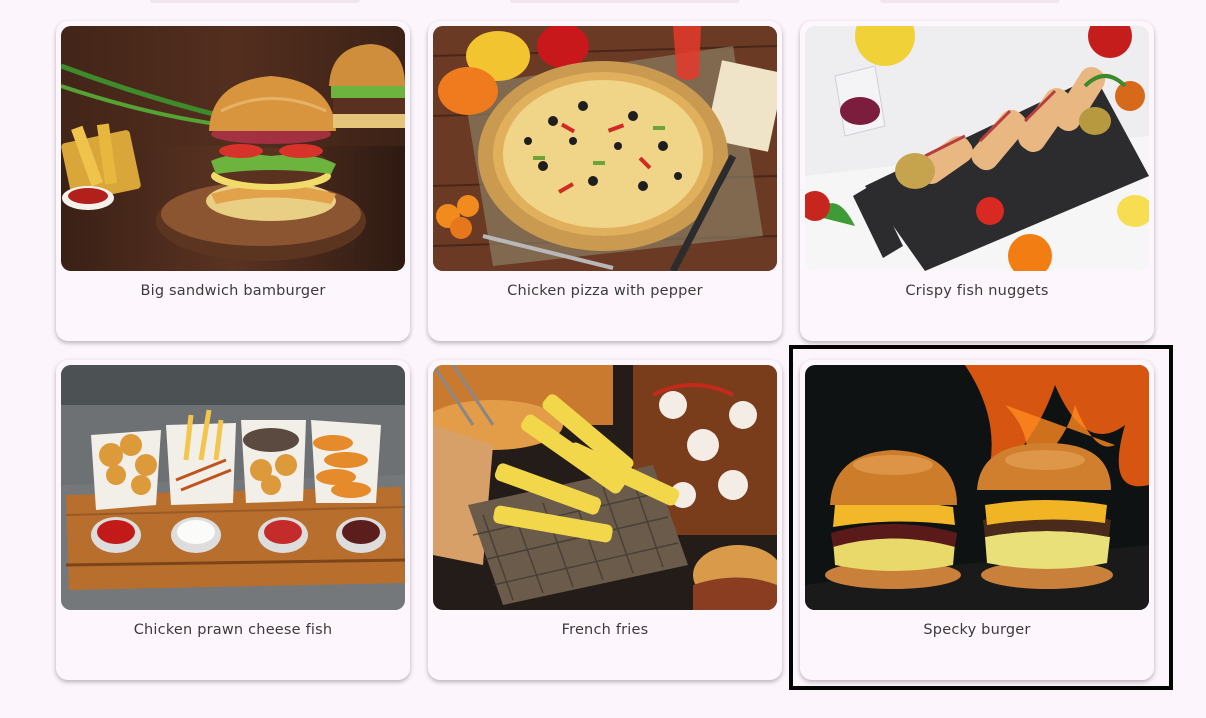  I want to click on menu-card: Crispy fish nuggets, so click(977, 181).